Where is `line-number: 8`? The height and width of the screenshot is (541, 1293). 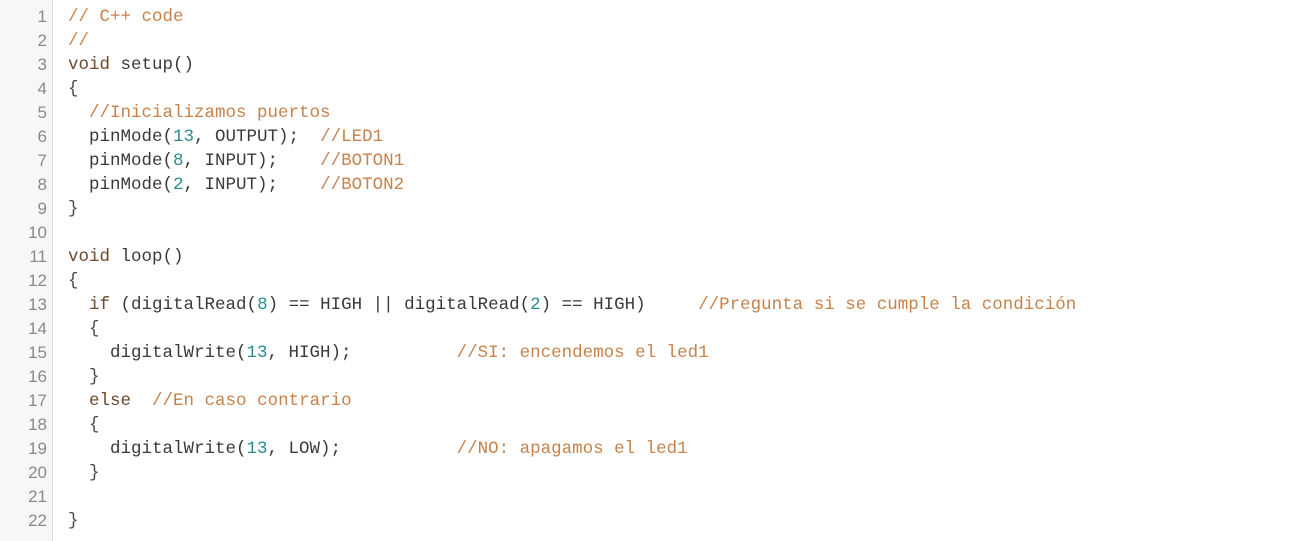 line-number: 8 is located at coordinates (42, 184).